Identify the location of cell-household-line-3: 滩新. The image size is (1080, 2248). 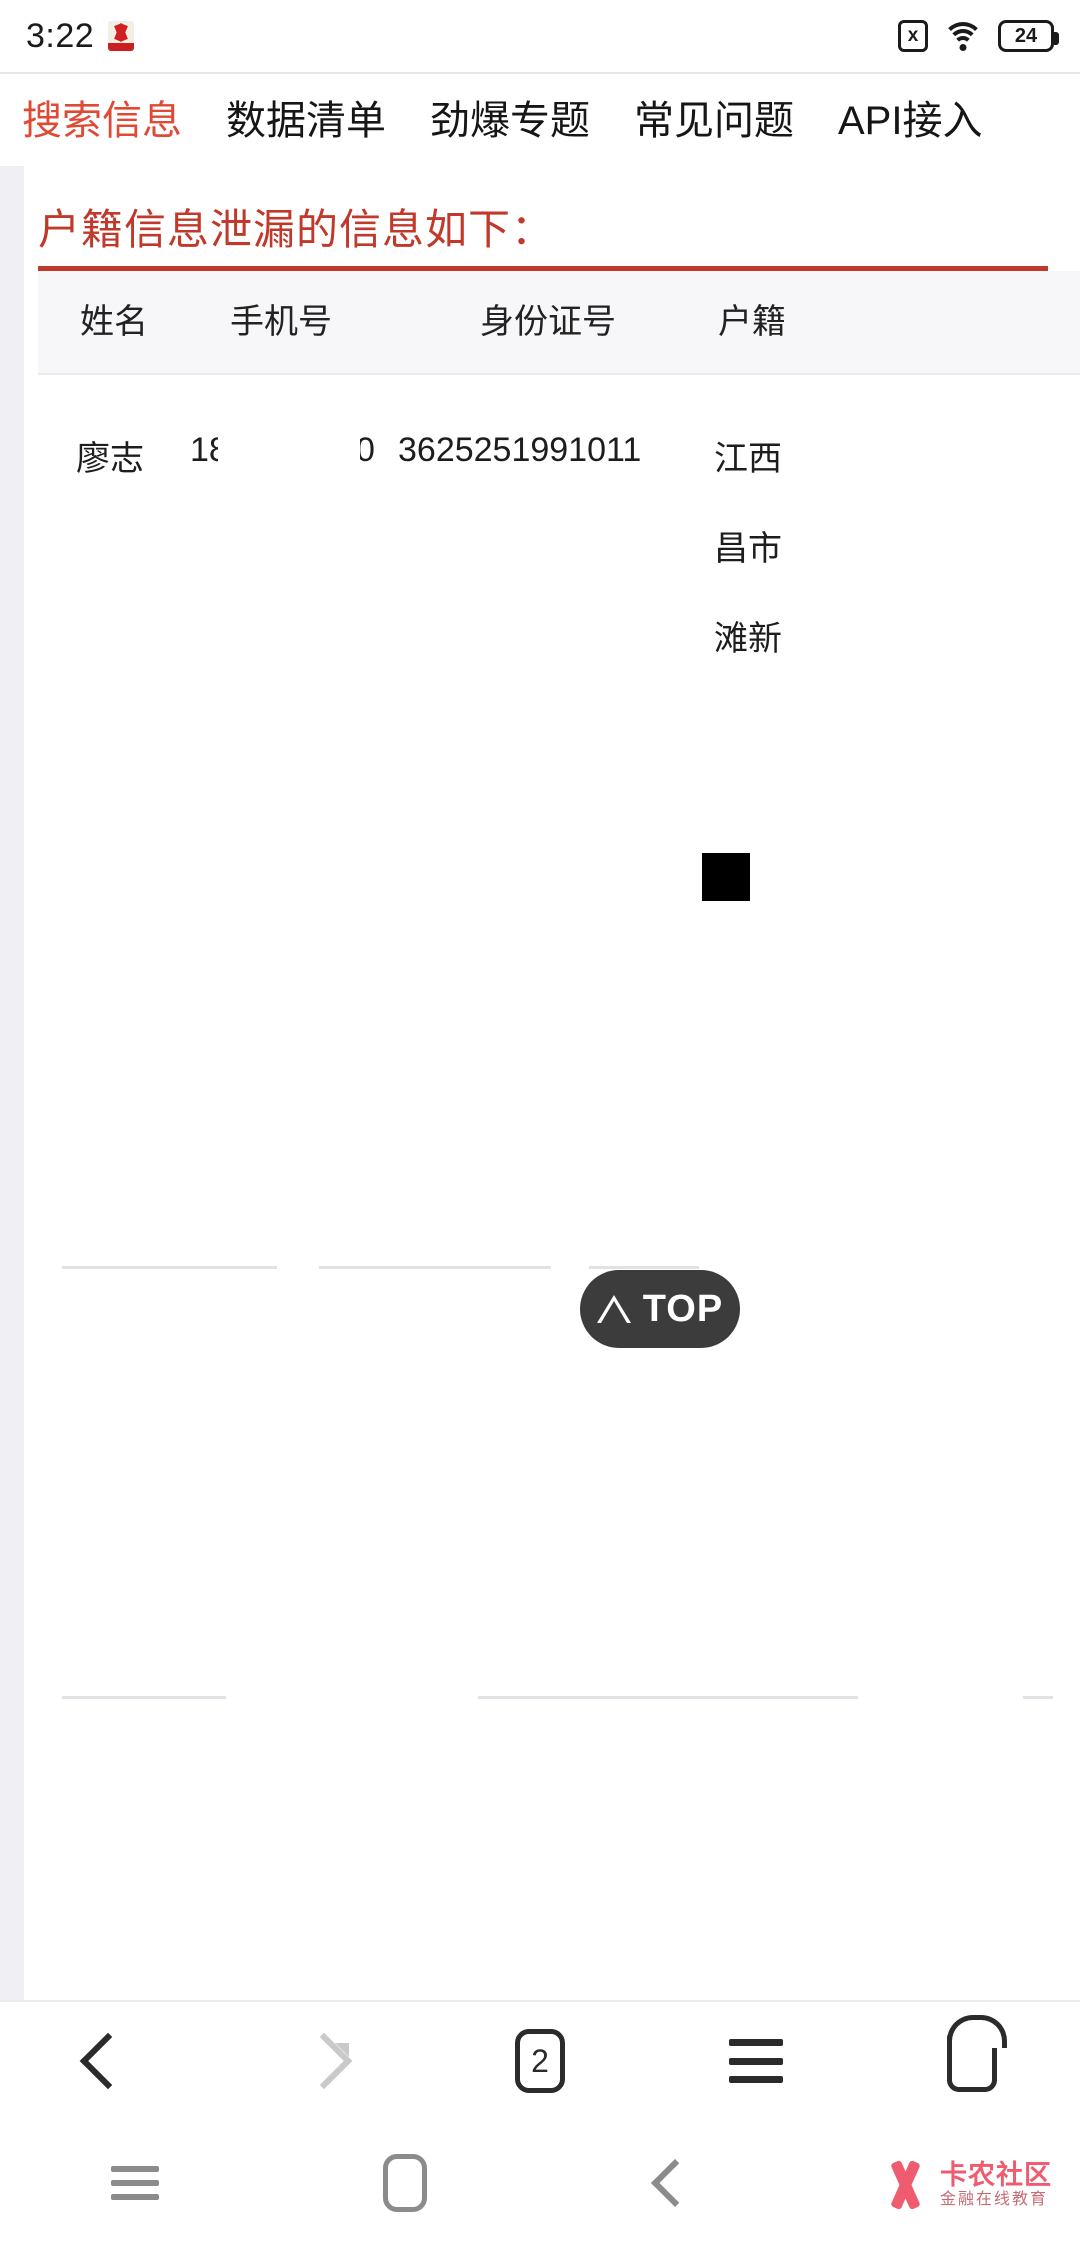
(748, 639).